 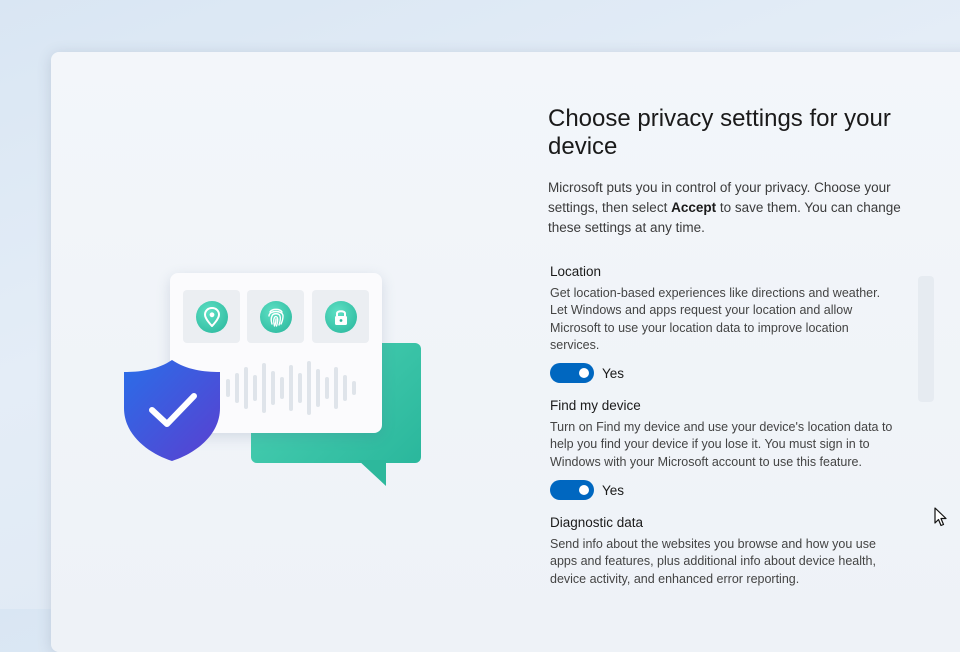 I want to click on fingerprint-icon, so click(x=275, y=317).